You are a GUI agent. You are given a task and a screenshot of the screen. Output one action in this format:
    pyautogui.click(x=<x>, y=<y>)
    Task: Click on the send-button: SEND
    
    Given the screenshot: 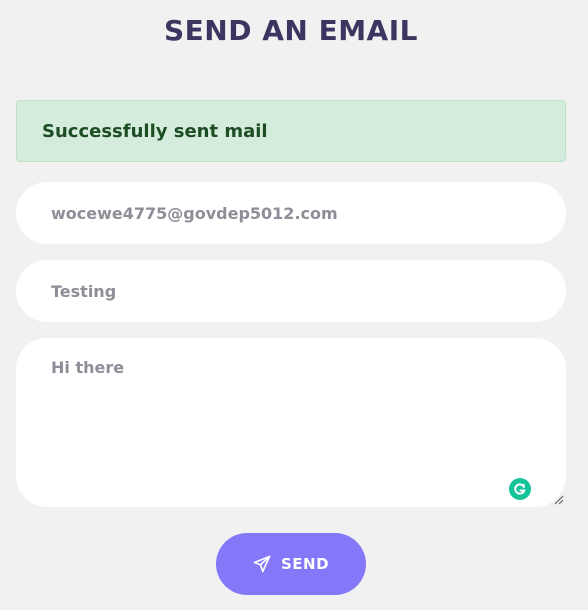 What is the action you would take?
    pyautogui.click(x=291, y=564)
    